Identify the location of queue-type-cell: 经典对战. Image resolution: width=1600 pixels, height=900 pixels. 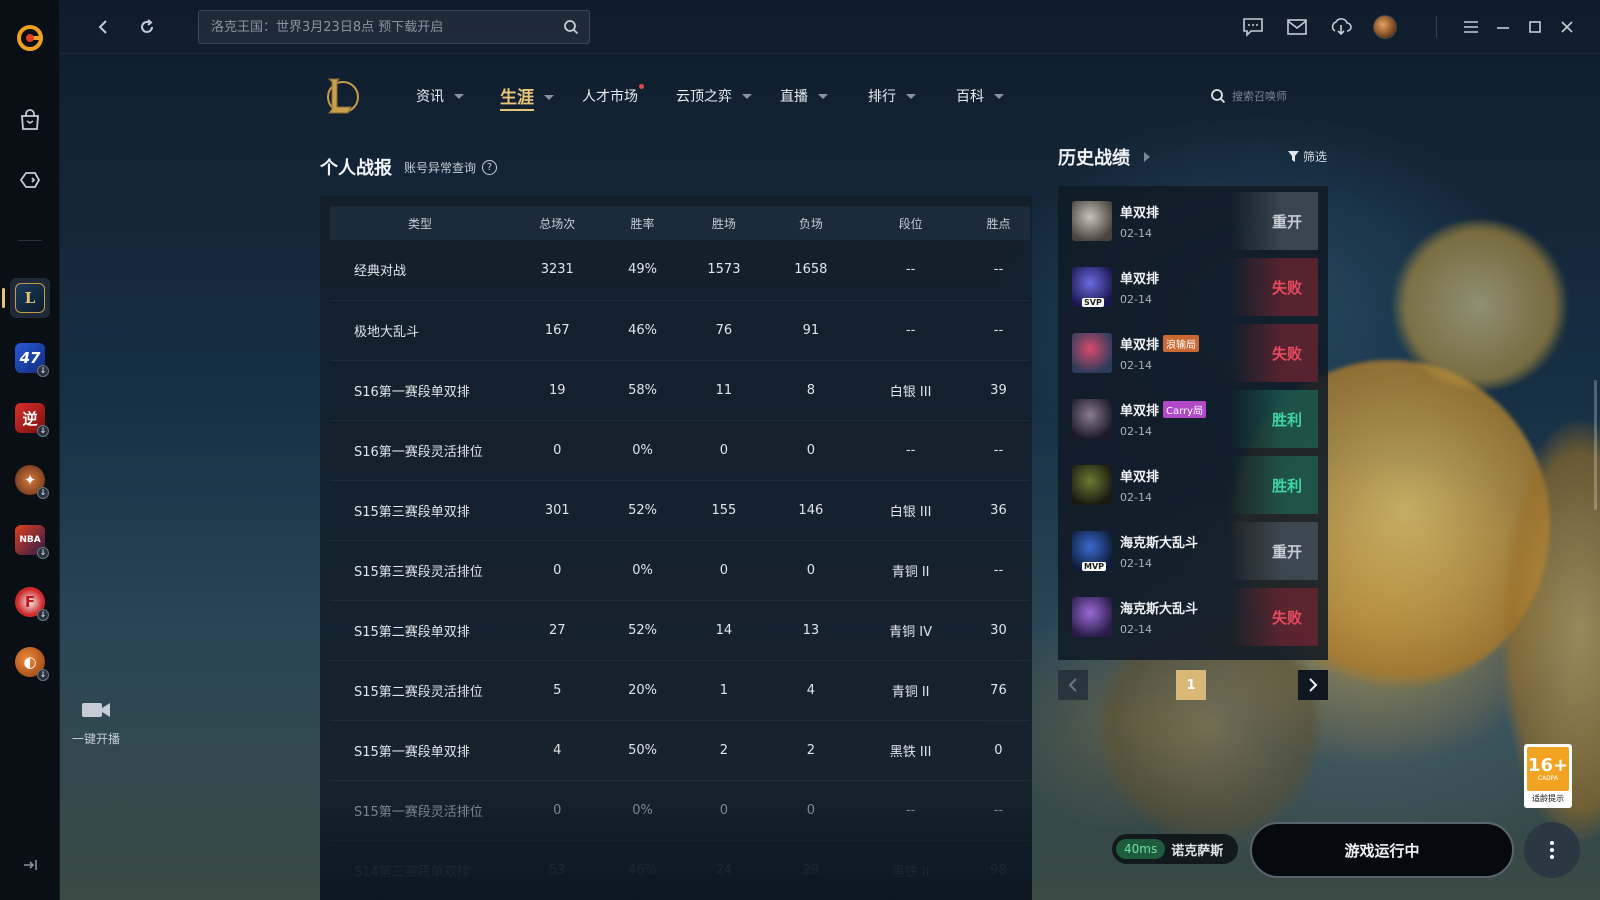
(420, 270).